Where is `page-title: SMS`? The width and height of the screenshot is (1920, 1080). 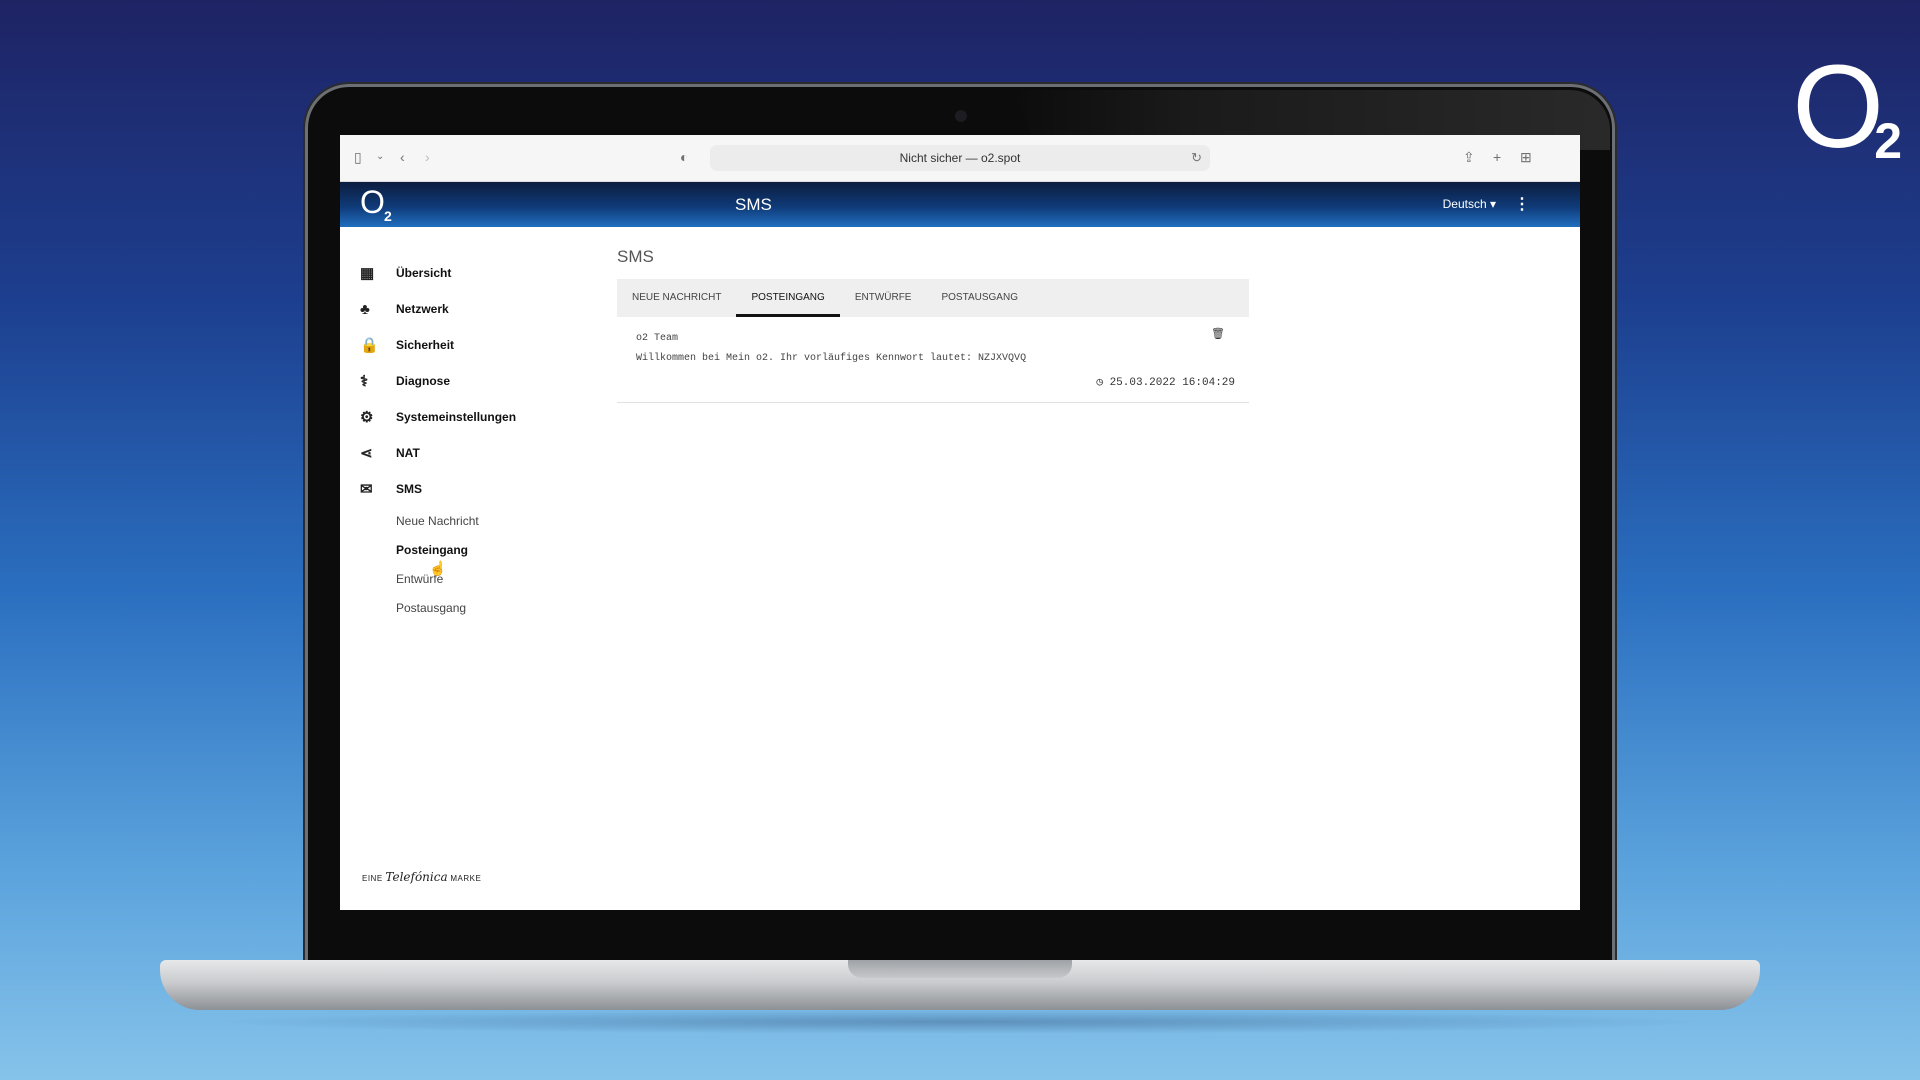
page-title: SMS is located at coordinates (635, 256).